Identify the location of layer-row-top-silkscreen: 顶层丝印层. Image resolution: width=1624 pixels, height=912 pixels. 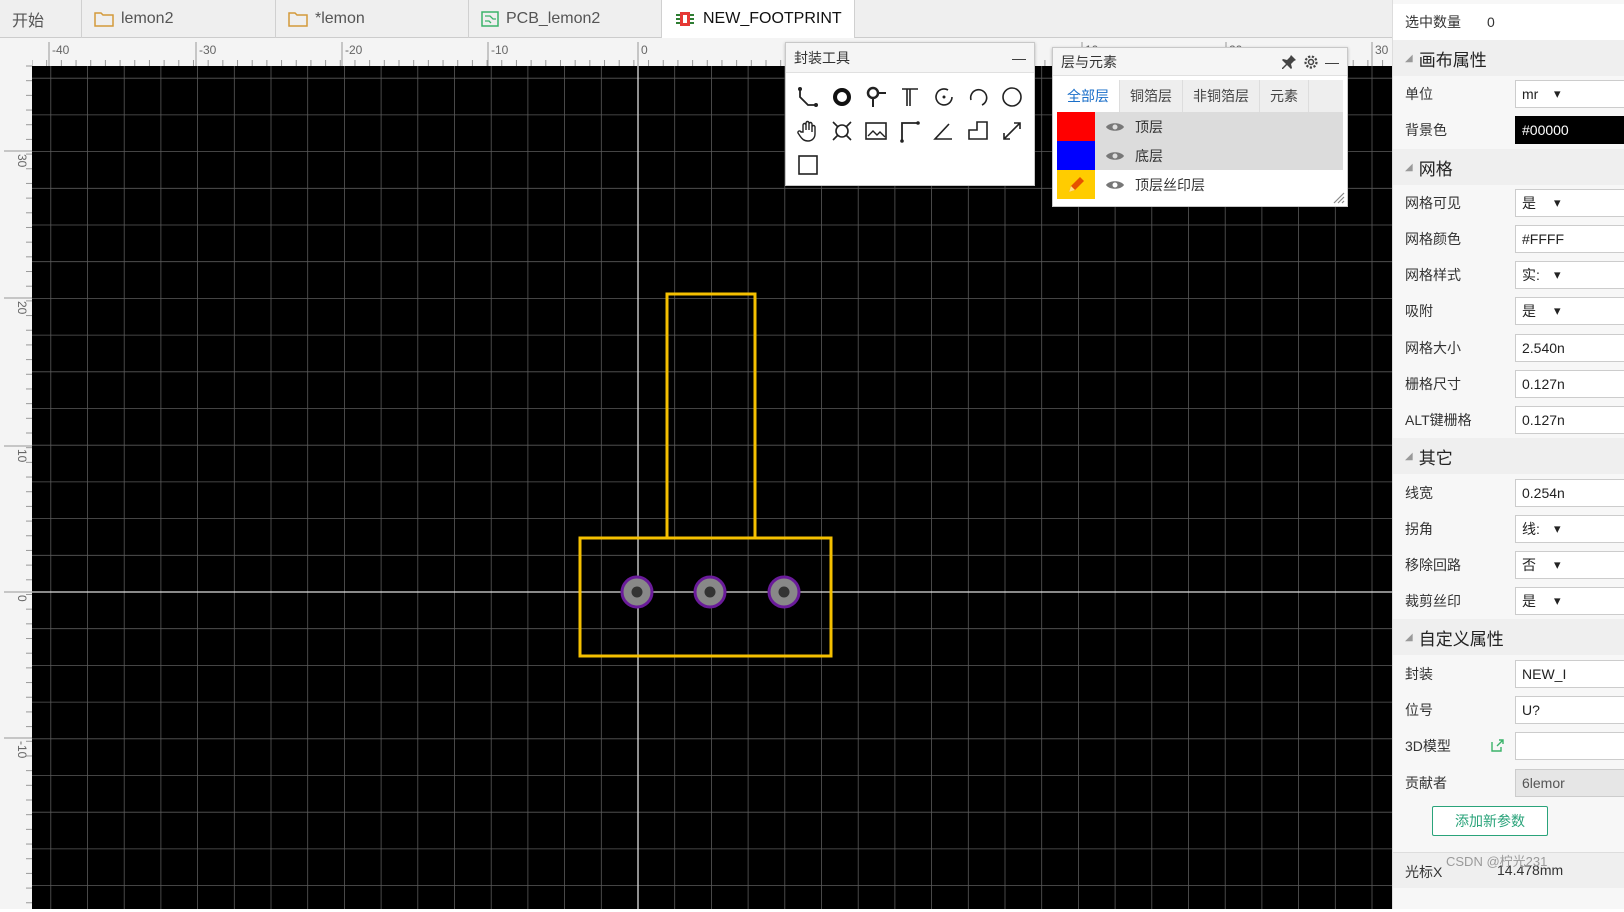
(1200, 184).